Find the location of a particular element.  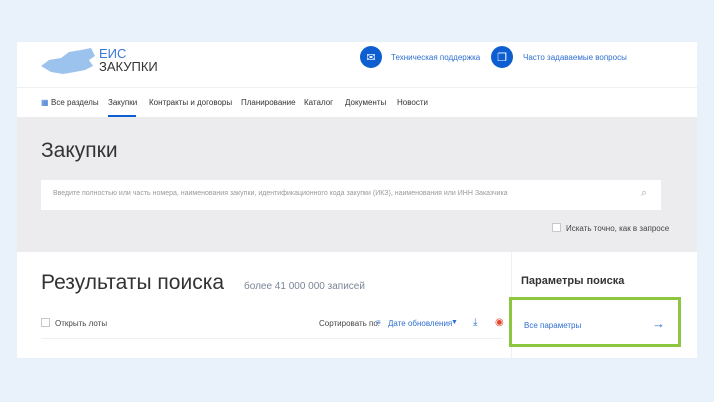

logo: ЕИС ЗАКУПКИ is located at coordinates (128, 60).